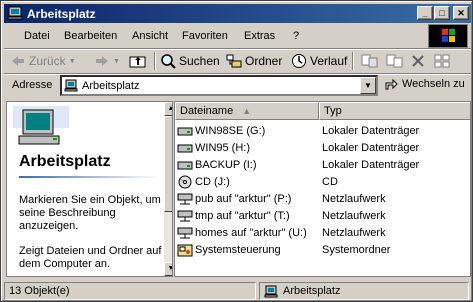 This screenshot has height=302, width=473. I want to click on address-combo: Arbeitsplatz ▼, so click(219, 85).